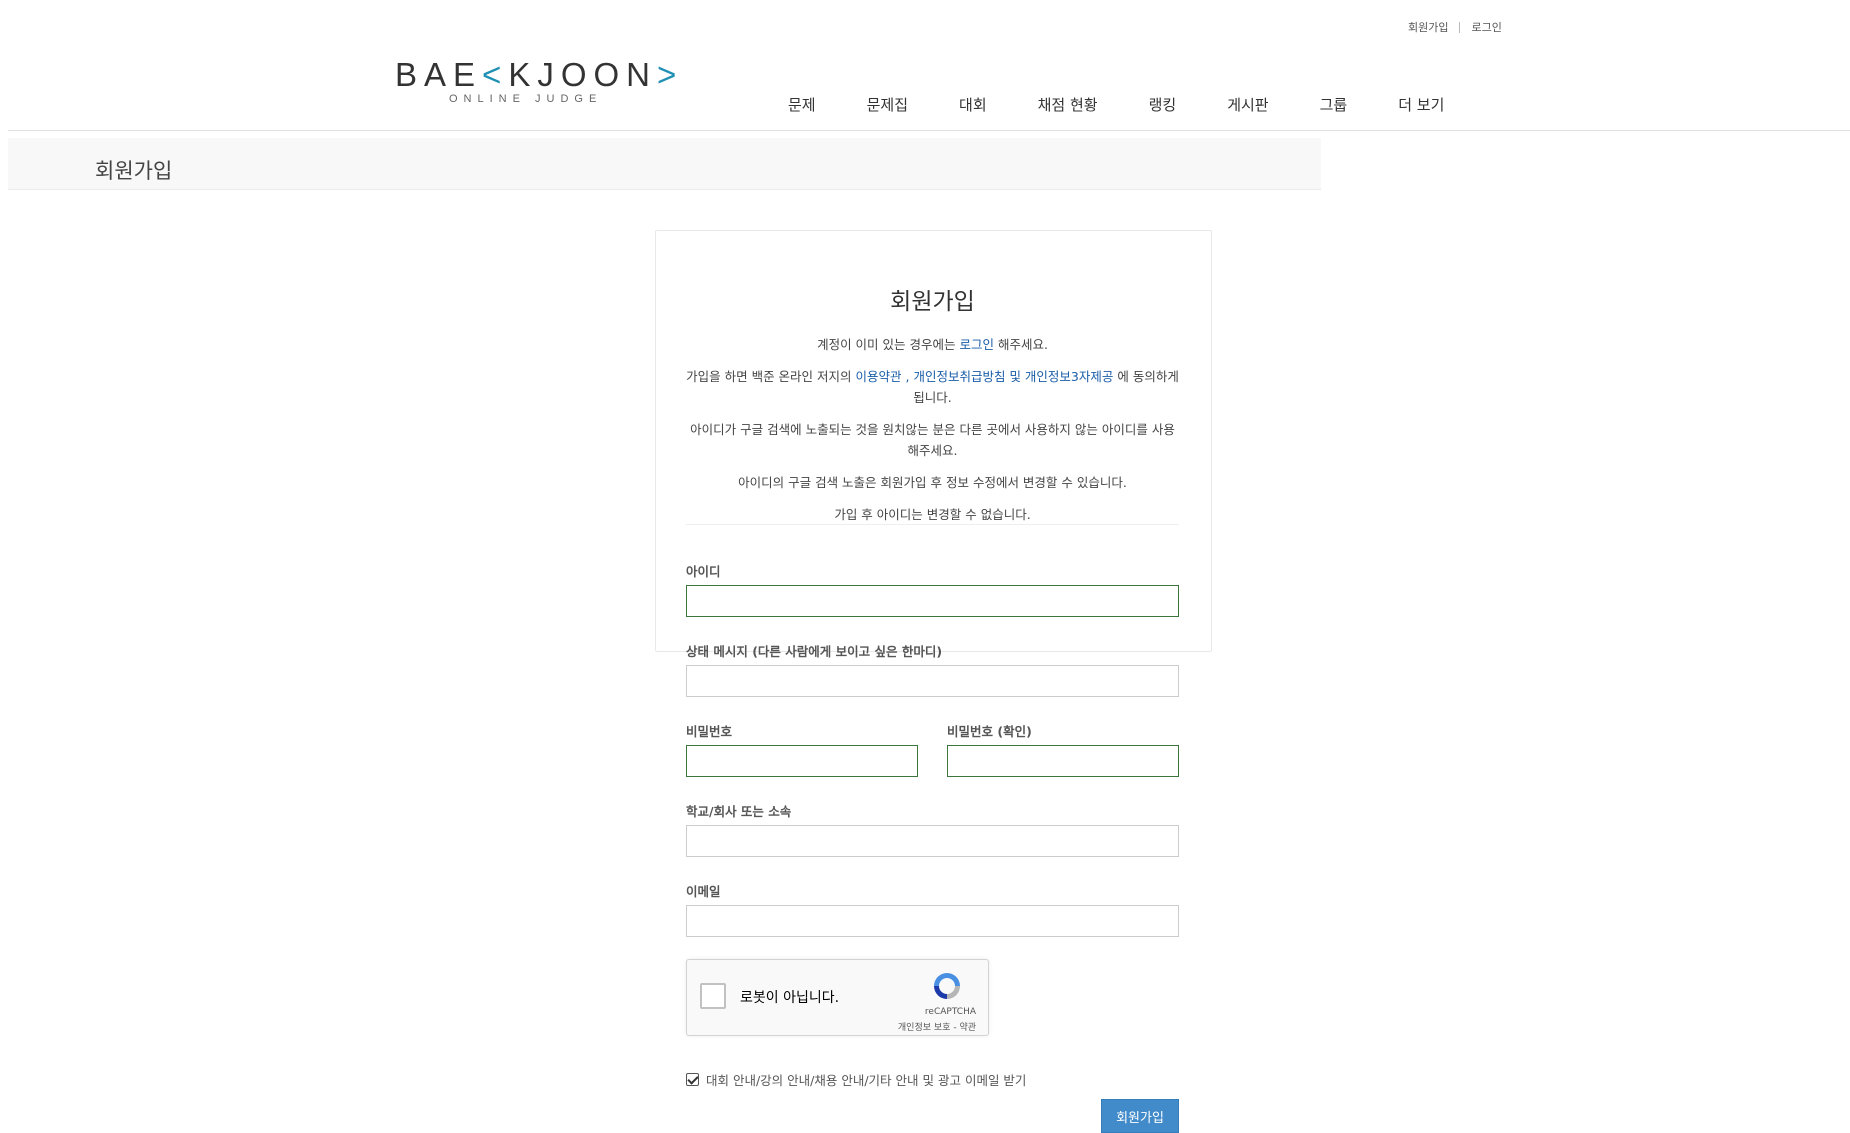 This screenshot has height=1133, width=1850. I want to click on password-input, so click(802, 761).